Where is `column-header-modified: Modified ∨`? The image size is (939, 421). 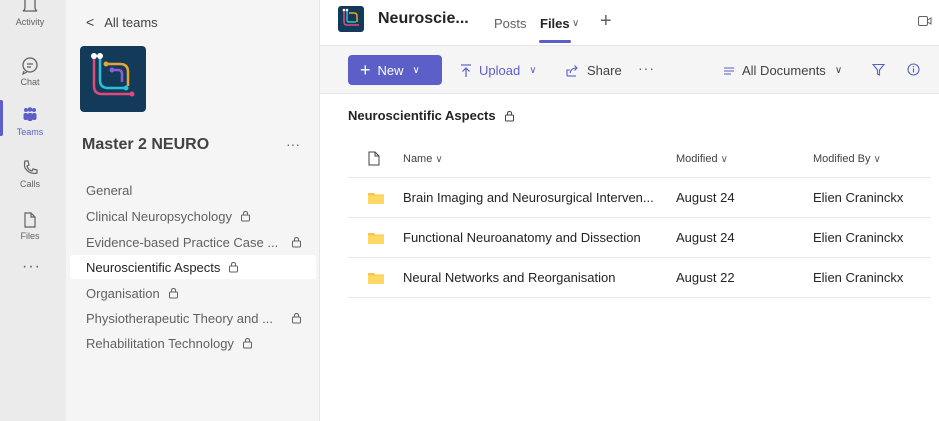
column-header-modified: Modified ∨ is located at coordinates (702, 159).